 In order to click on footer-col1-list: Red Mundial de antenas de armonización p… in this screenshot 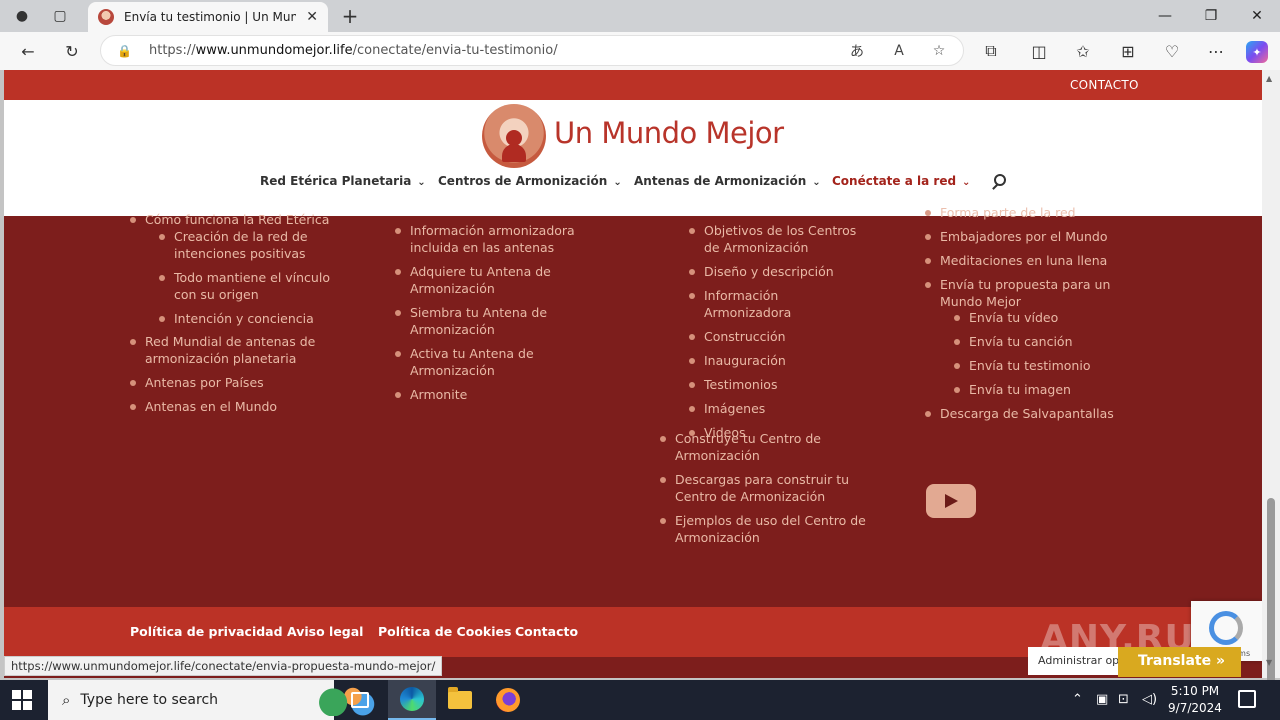, I will do `click(225, 377)`.